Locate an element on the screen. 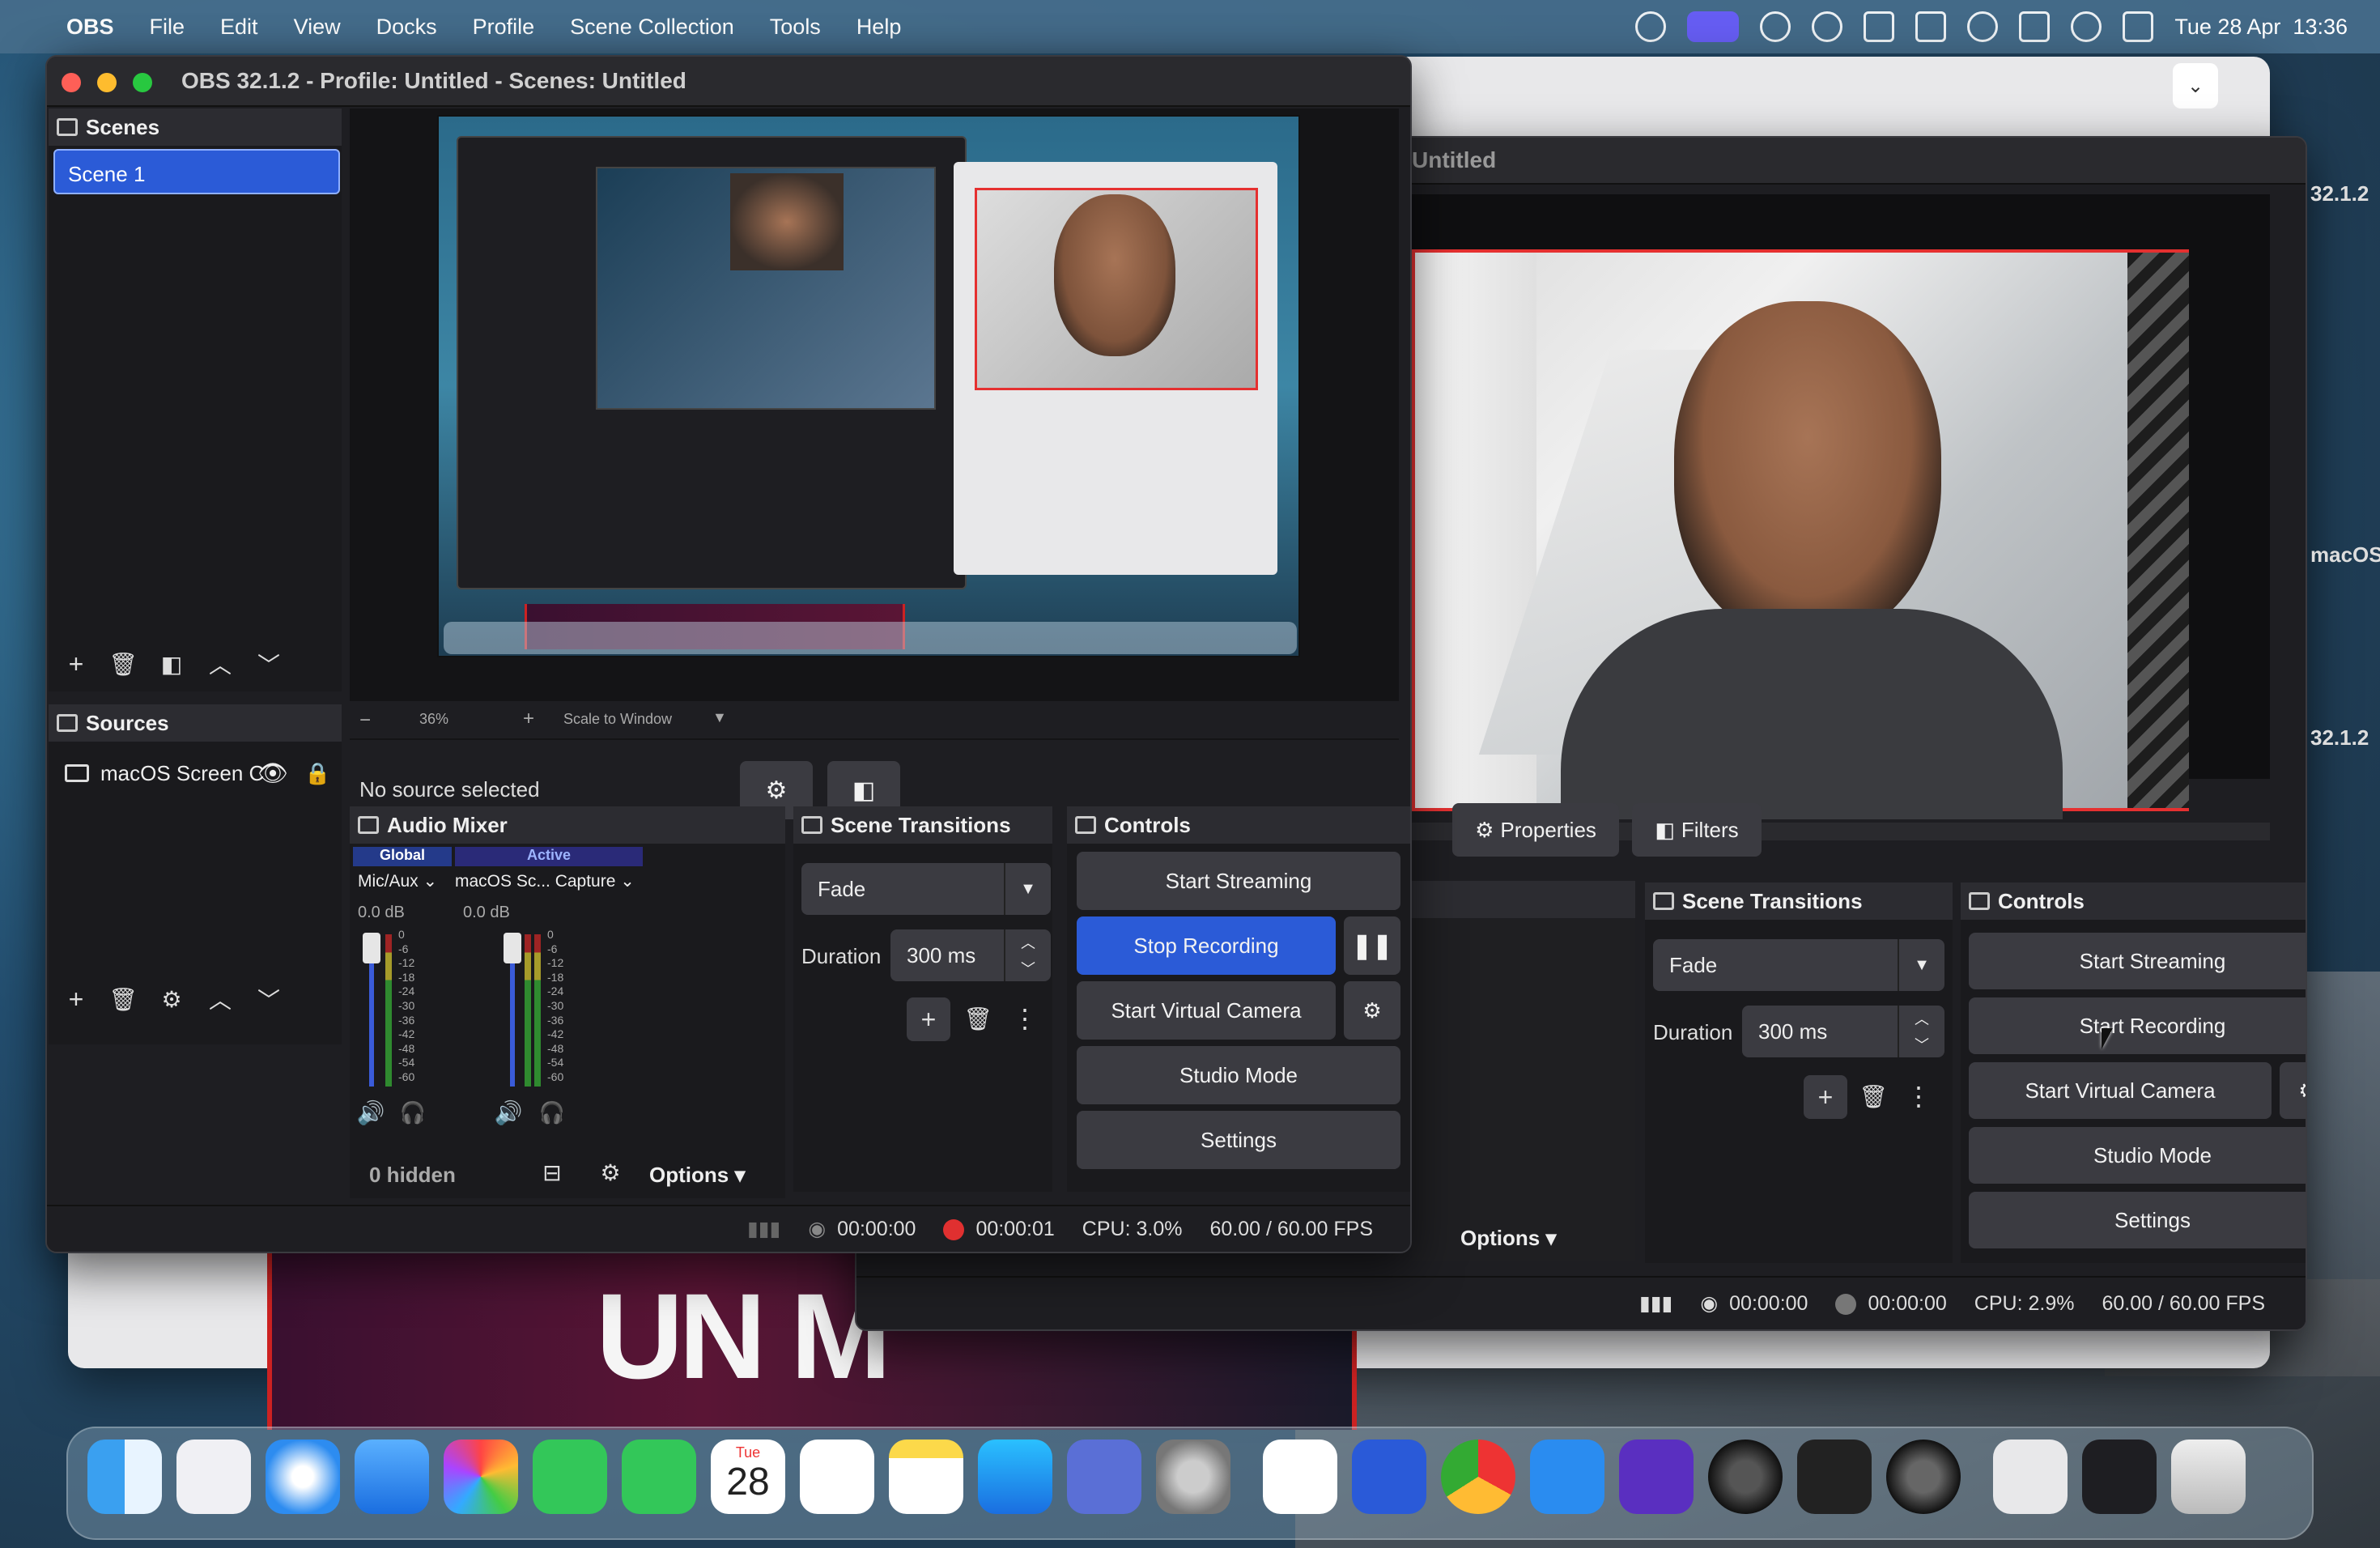 The height and width of the screenshot is (1548, 2380). close-window-button is located at coordinates (71, 83).